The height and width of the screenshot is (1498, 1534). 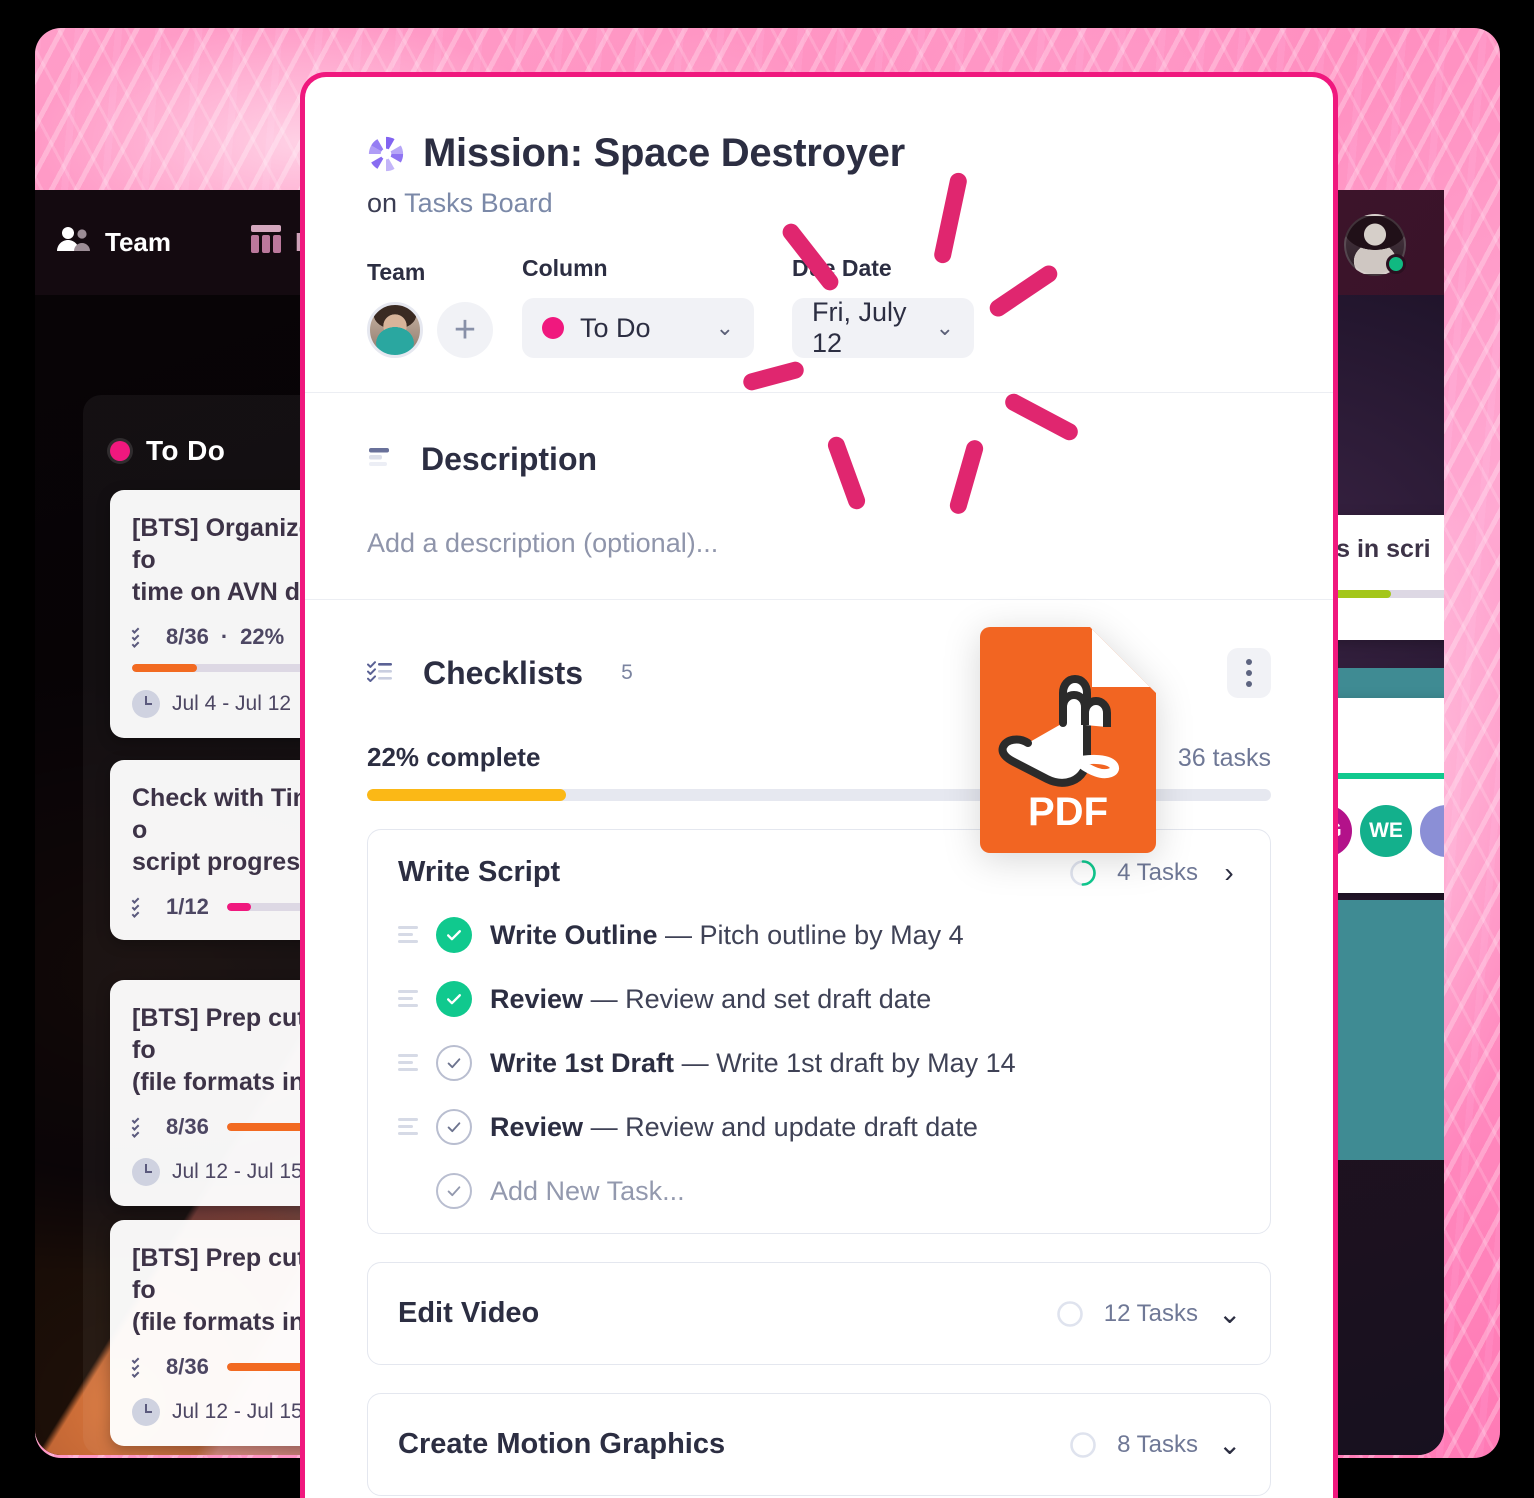 What do you see at coordinates (138, 242) in the screenshot?
I see `nav-team-label: Team` at bounding box center [138, 242].